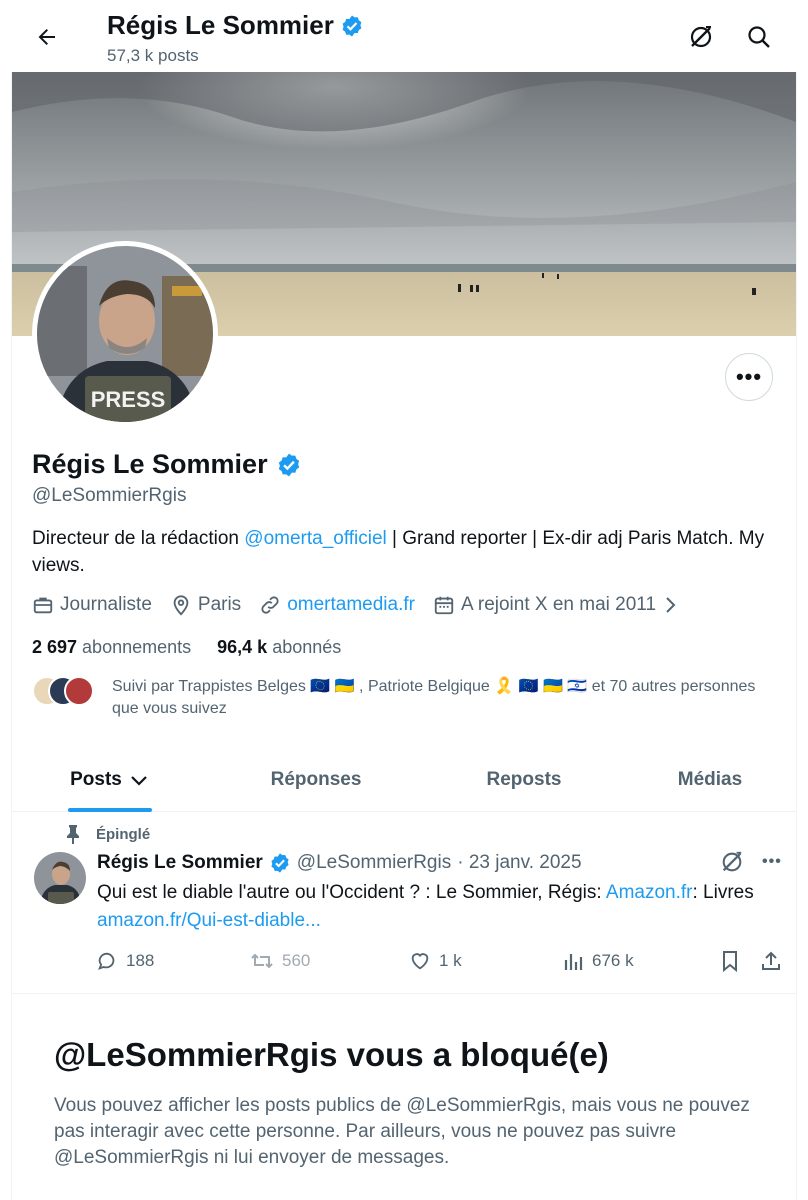  I want to click on share-icon, so click(771, 960).